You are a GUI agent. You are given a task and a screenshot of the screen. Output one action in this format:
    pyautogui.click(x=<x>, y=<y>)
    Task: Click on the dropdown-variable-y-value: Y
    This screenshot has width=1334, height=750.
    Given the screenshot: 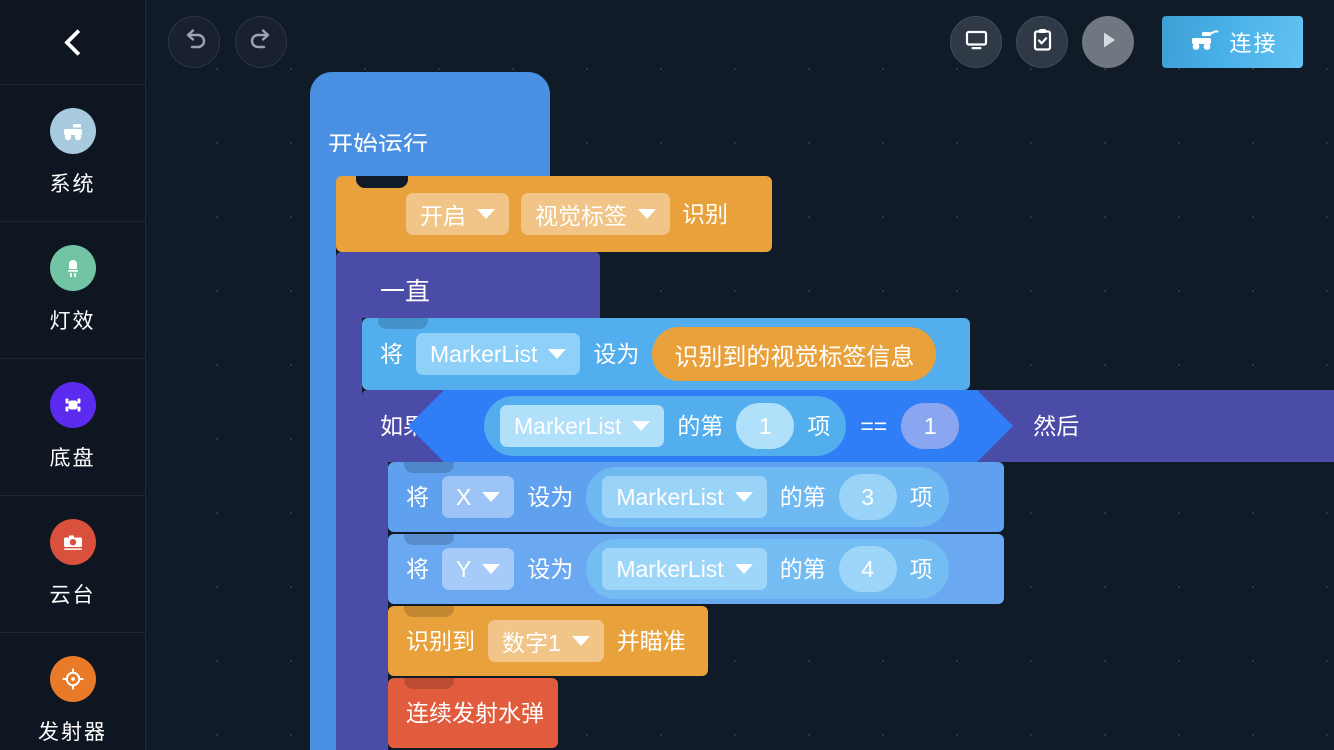 What is the action you would take?
    pyautogui.click(x=464, y=568)
    